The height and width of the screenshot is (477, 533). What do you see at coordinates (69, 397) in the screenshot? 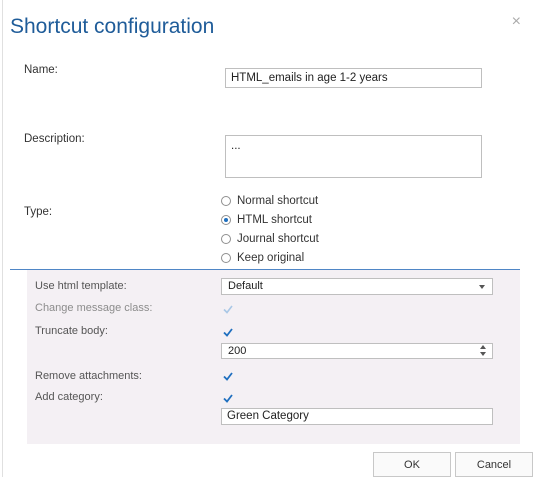
I see `add-category-label: Add category:` at bounding box center [69, 397].